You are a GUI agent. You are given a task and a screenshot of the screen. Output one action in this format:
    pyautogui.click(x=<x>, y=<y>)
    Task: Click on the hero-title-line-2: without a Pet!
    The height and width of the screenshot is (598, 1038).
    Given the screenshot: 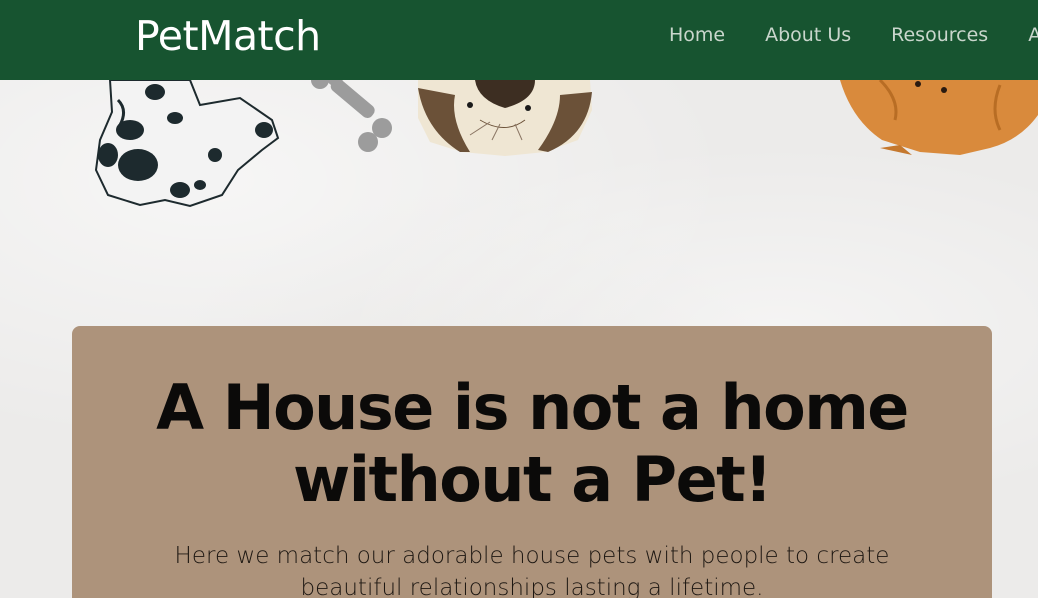 What is the action you would take?
    pyautogui.click(x=532, y=479)
    